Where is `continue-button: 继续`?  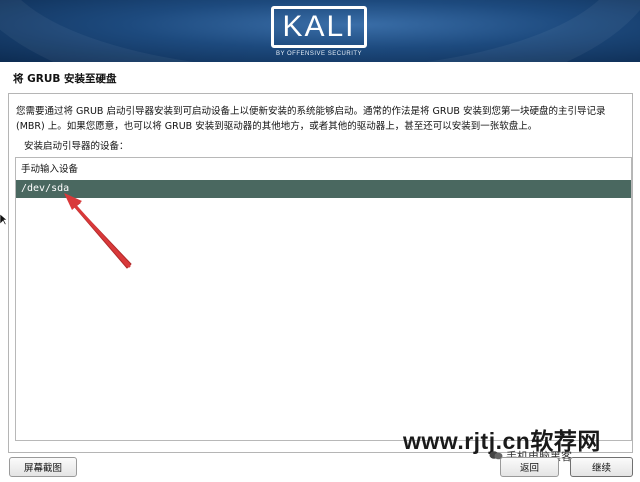
continue-button: 继续 is located at coordinates (601, 467).